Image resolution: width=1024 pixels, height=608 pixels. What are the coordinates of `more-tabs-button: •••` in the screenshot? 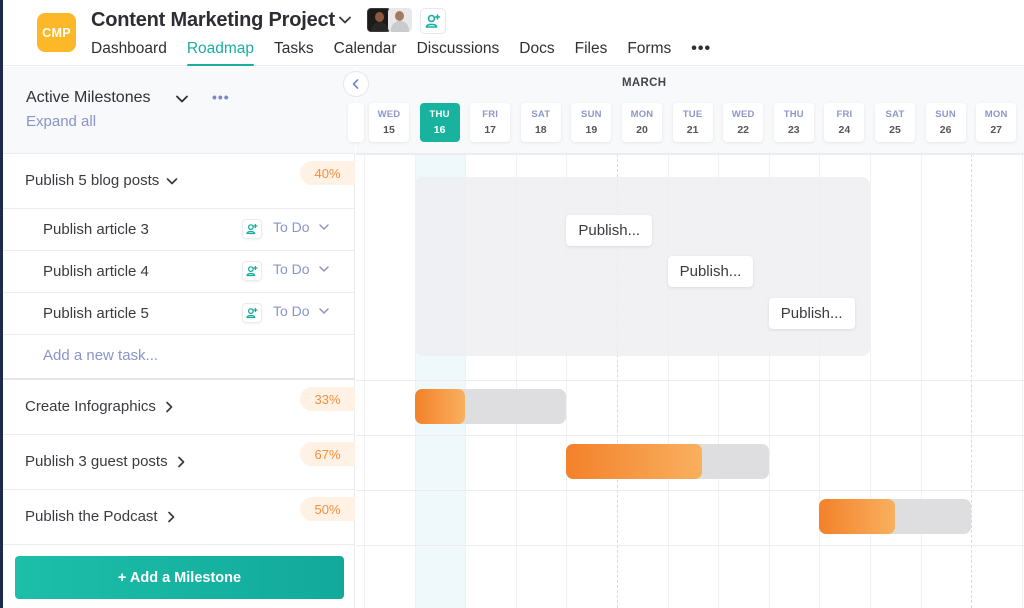 It's located at (701, 53).